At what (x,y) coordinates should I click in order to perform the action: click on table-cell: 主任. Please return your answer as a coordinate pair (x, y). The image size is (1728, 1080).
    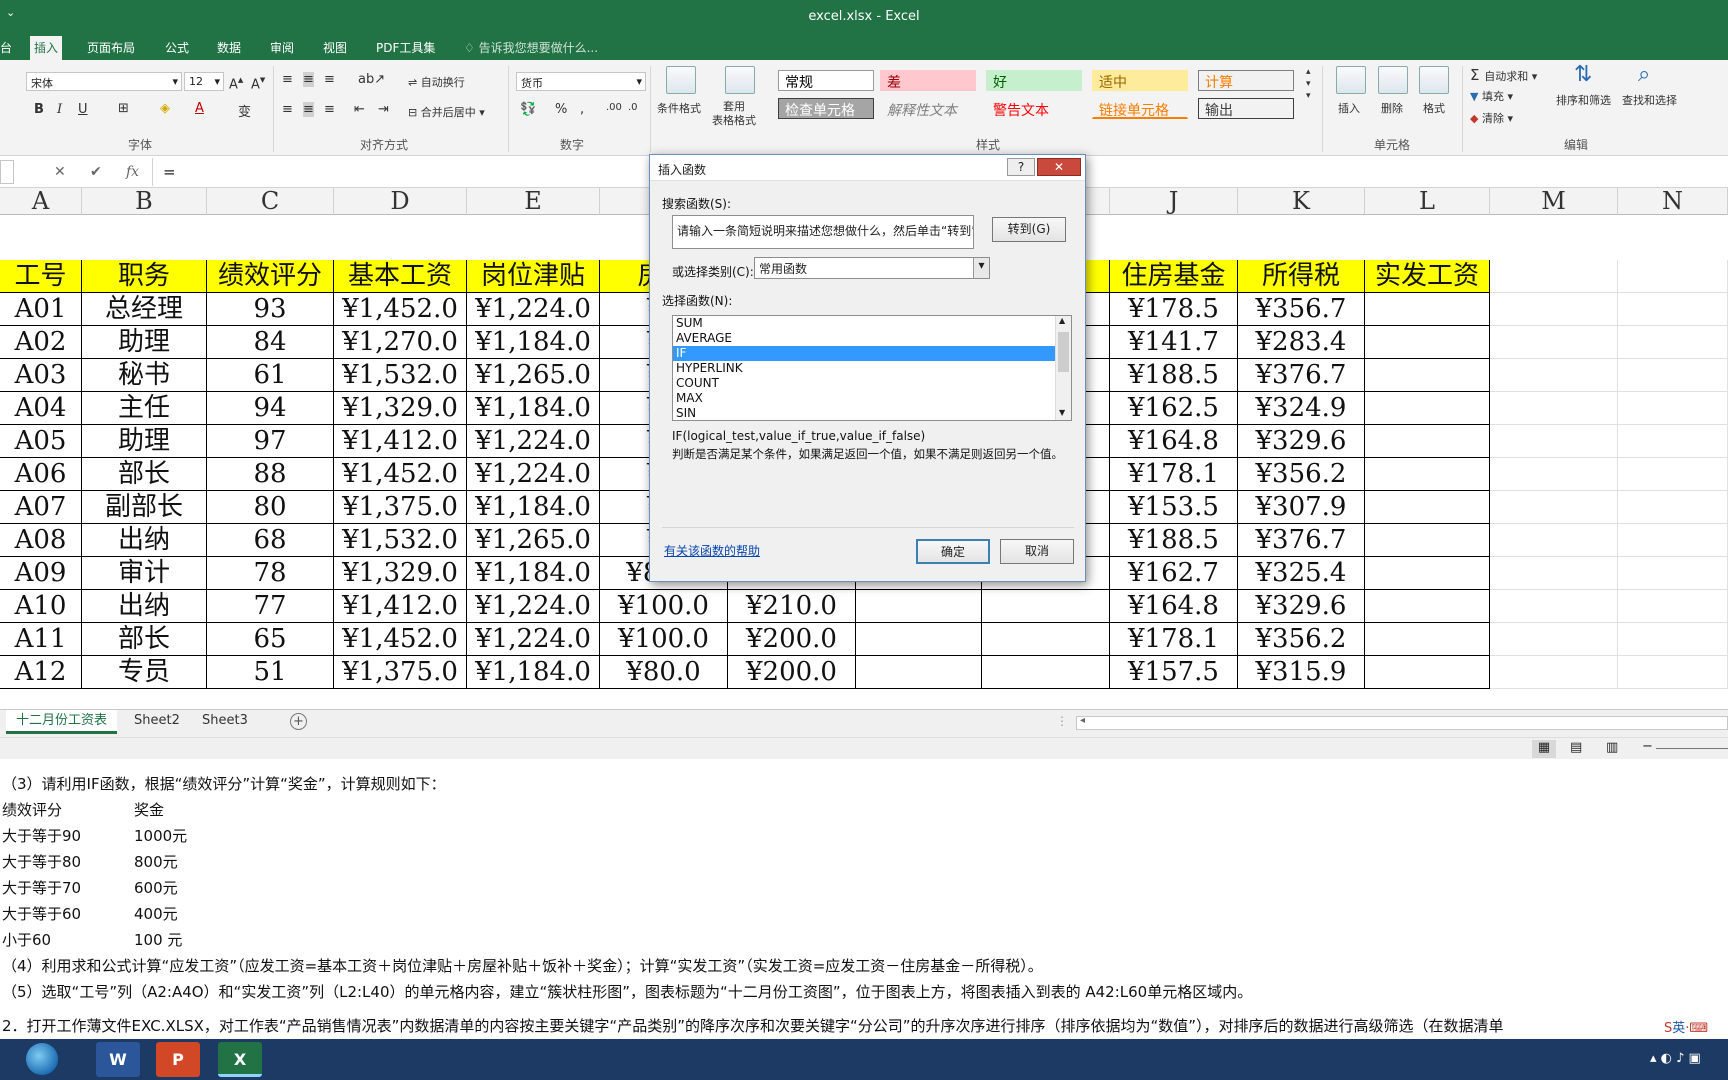
    Looking at the image, I should click on (144, 408).